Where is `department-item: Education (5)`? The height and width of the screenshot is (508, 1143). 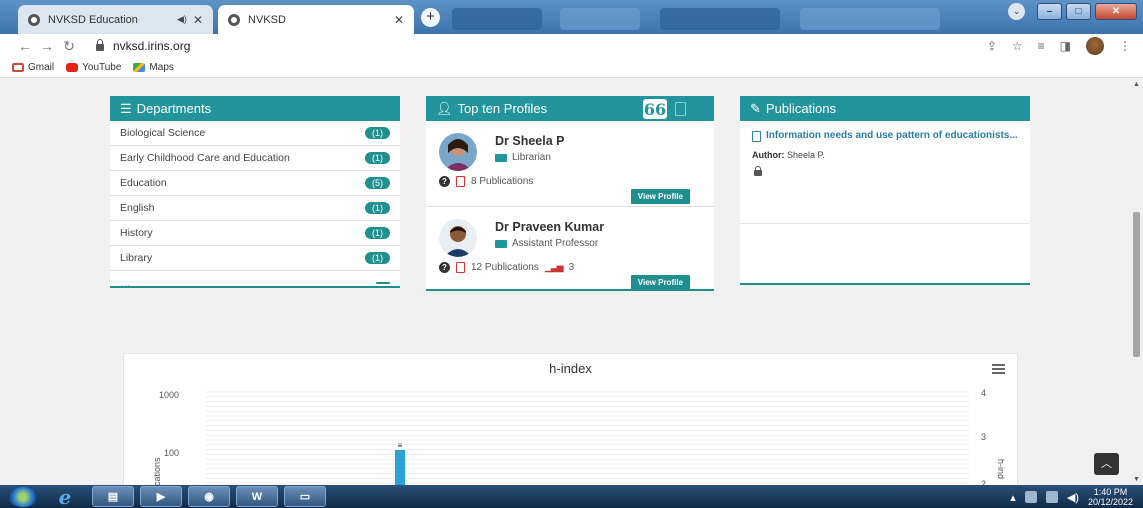 department-item: Education (5) is located at coordinates (255, 183).